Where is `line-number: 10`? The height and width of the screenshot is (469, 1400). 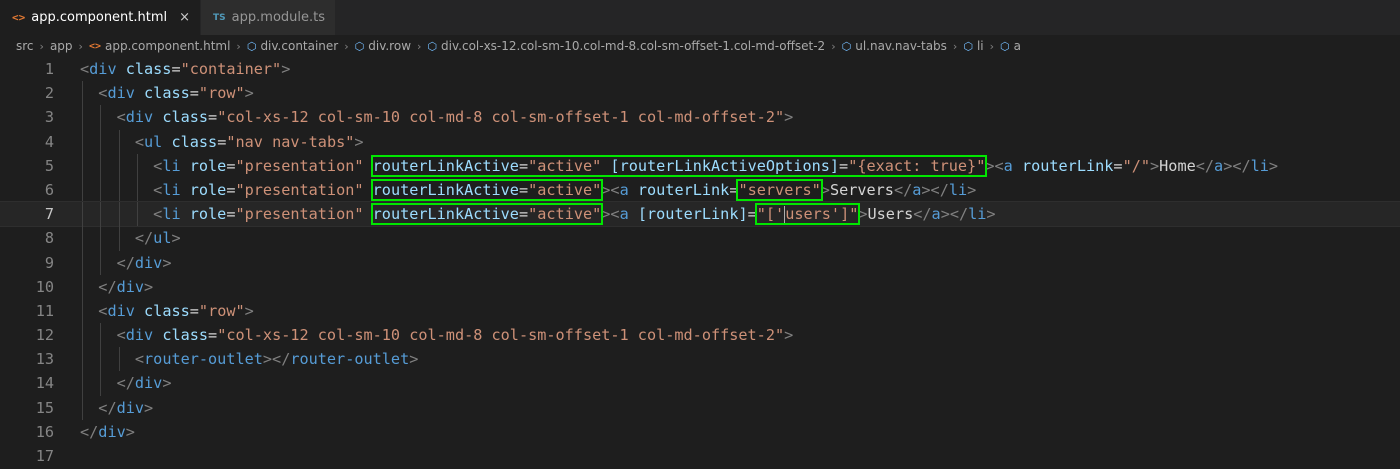
line-number: 10 is located at coordinates (44, 286).